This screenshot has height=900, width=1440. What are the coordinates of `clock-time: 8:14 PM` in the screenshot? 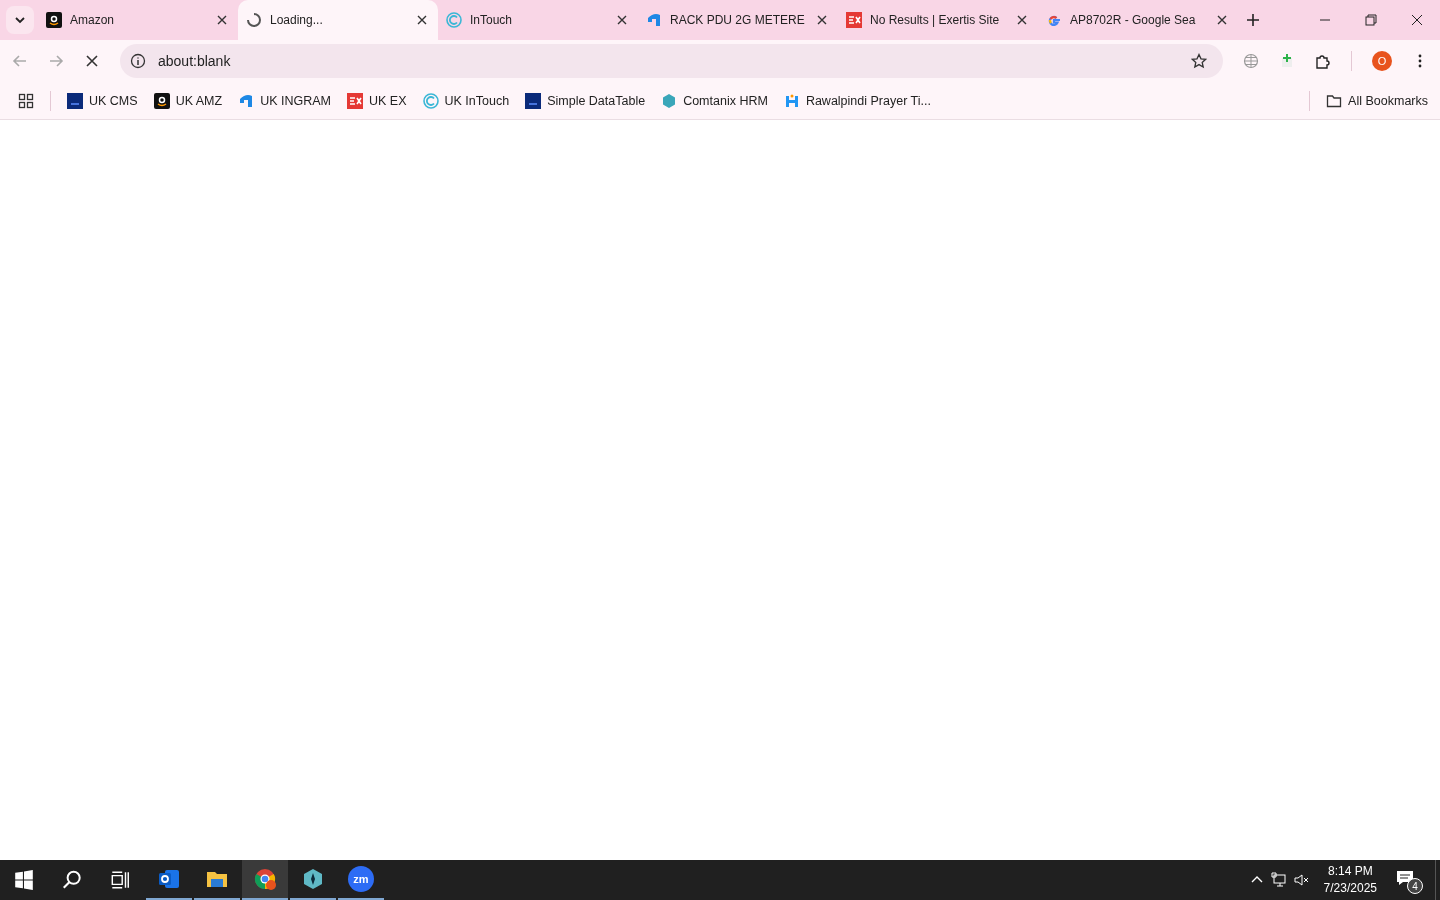 It's located at (1350, 871).